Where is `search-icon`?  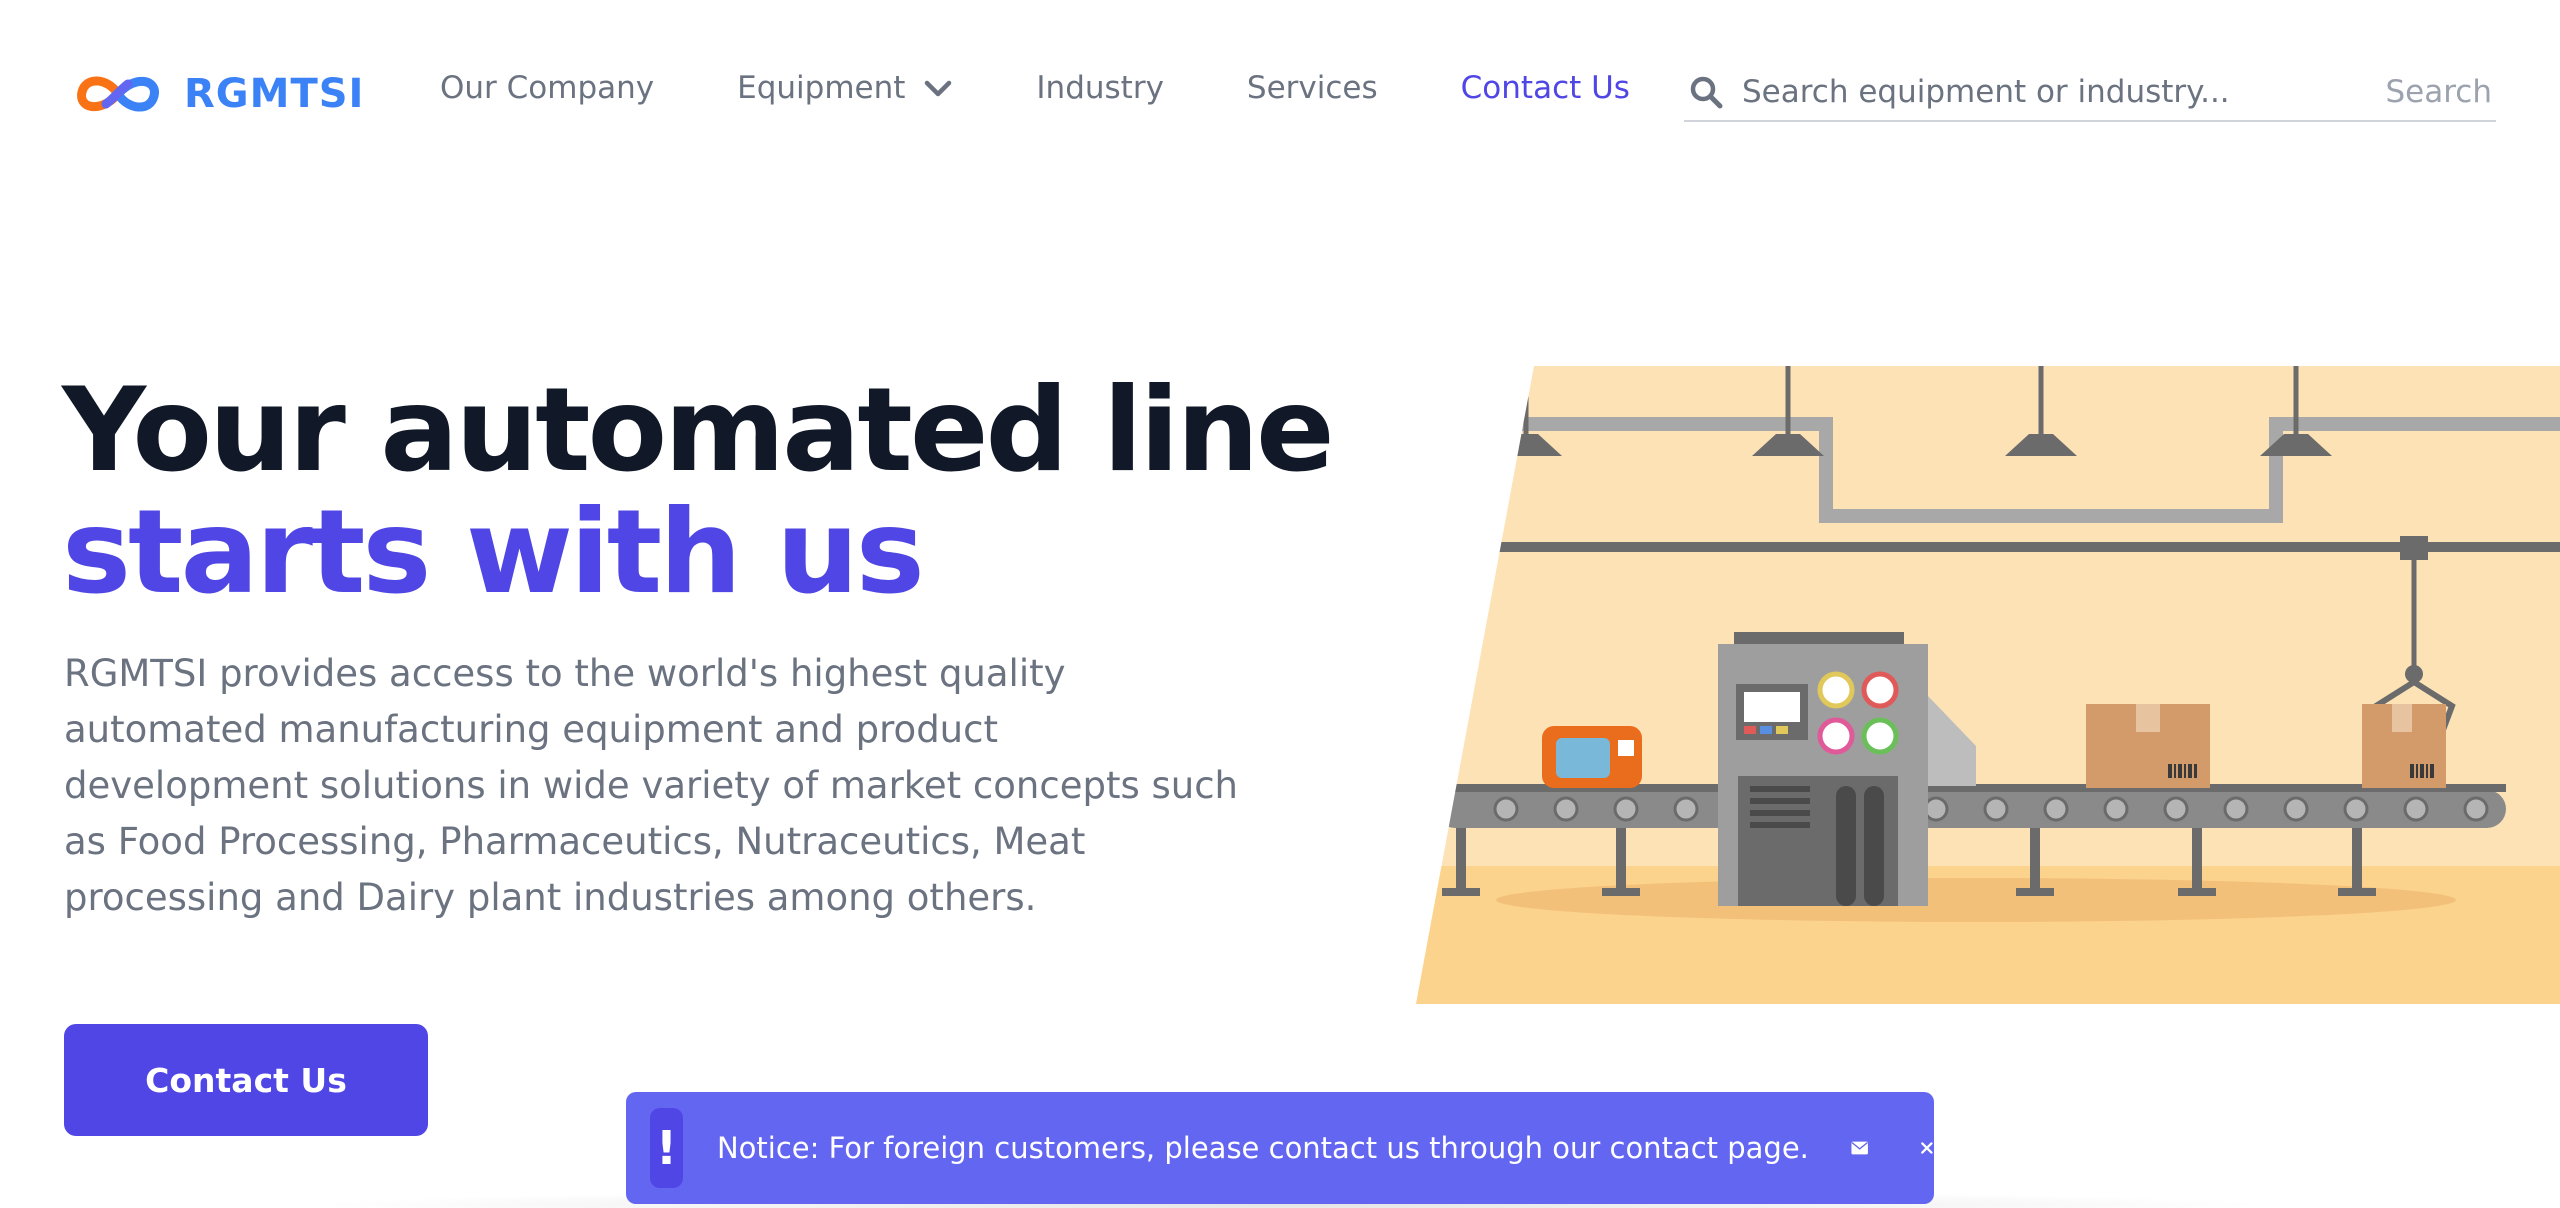 search-icon is located at coordinates (1706, 92).